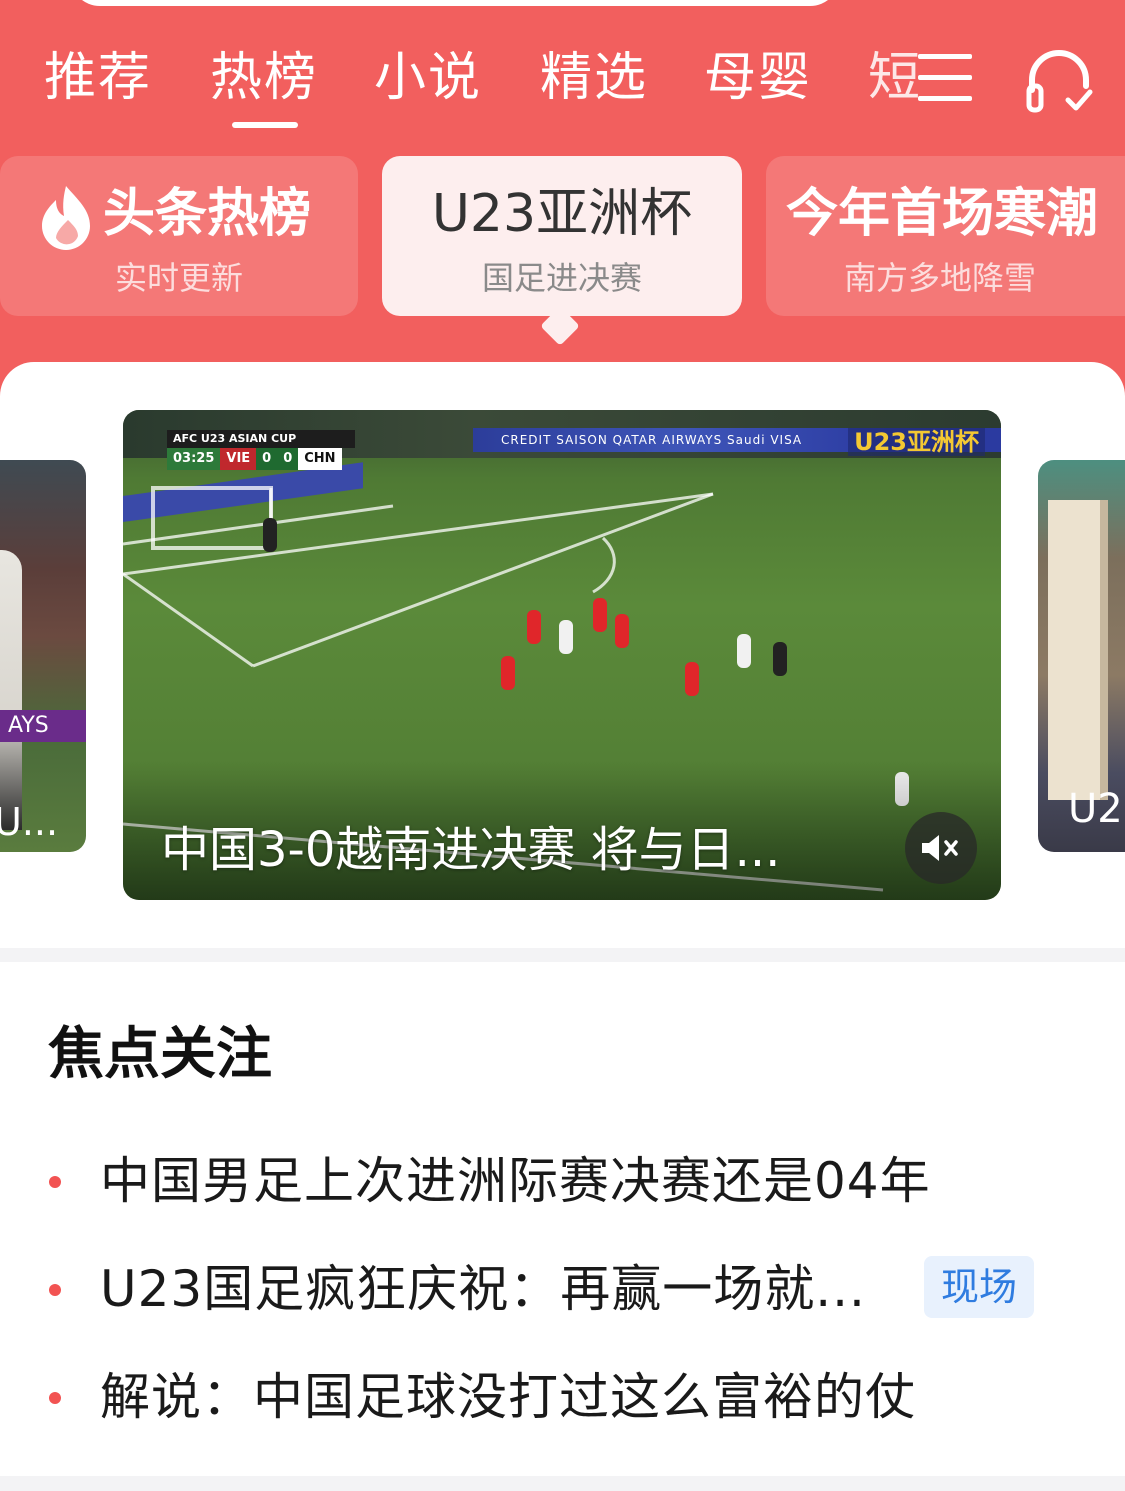 Image resolution: width=1125 pixels, height=1491 pixels. What do you see at coordinates (455, 3) in the screenshot?
I see `search-bar` at bounding box center [455, 3].